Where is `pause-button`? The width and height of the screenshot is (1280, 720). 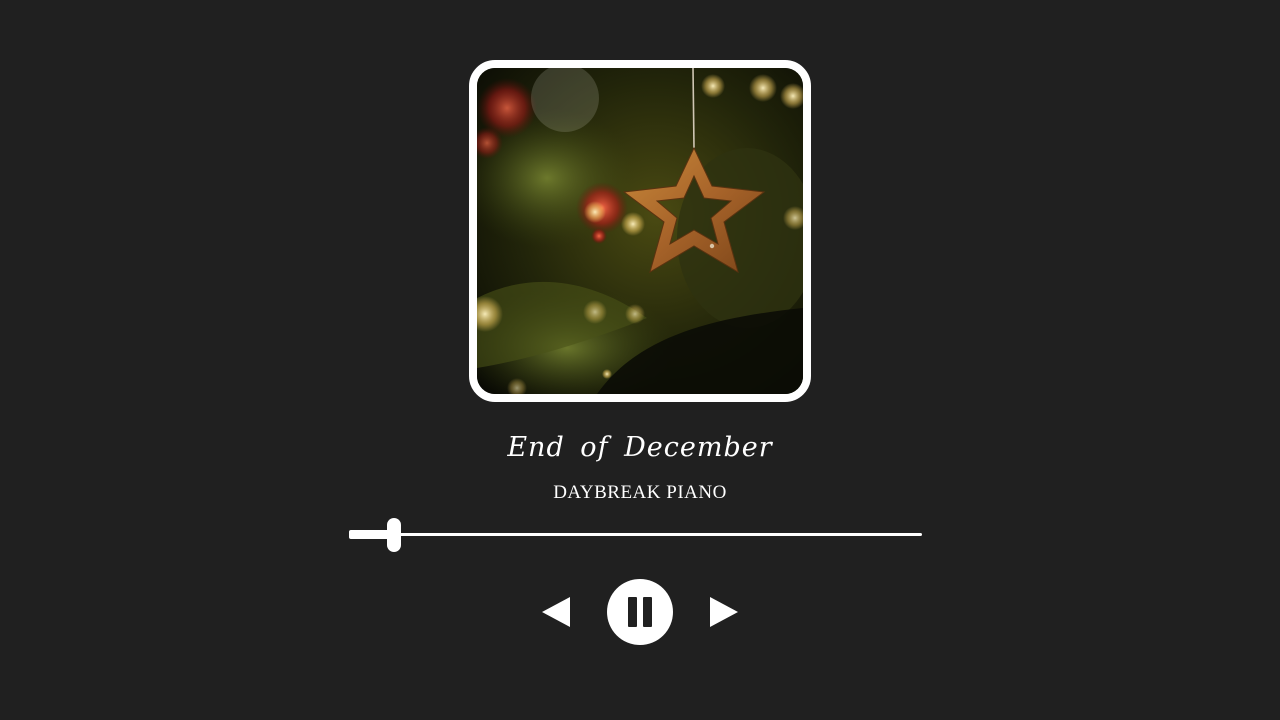 pause-button is located at coordinates (640, 612).